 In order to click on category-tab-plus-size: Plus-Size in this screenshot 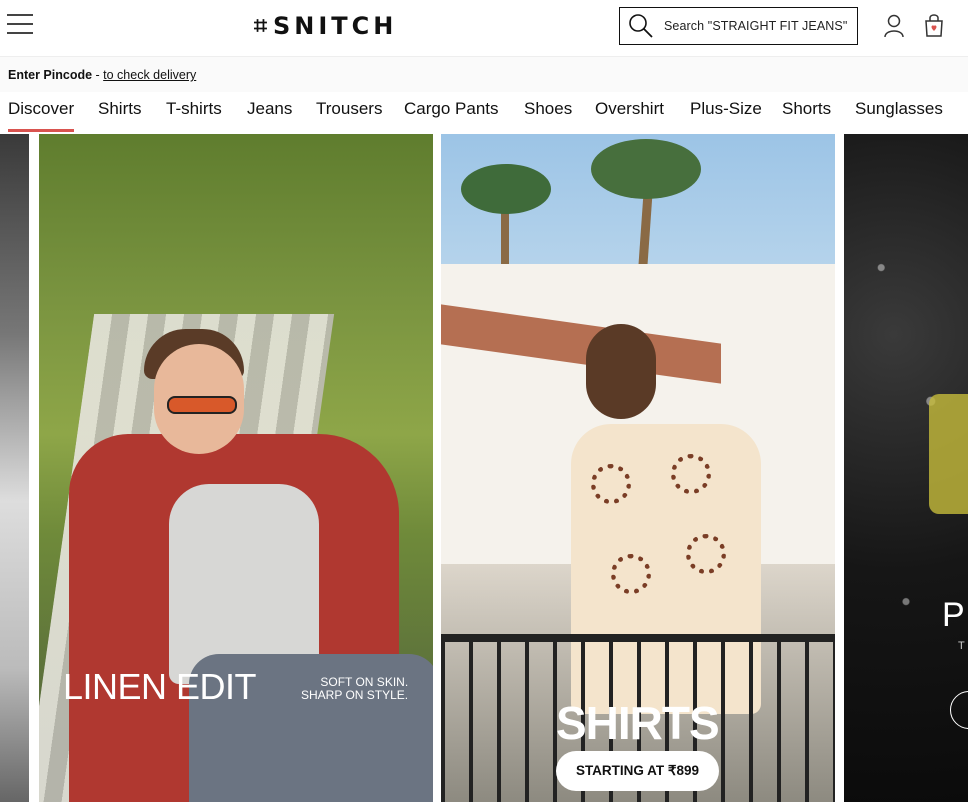, I will do `click(726, 109)`.